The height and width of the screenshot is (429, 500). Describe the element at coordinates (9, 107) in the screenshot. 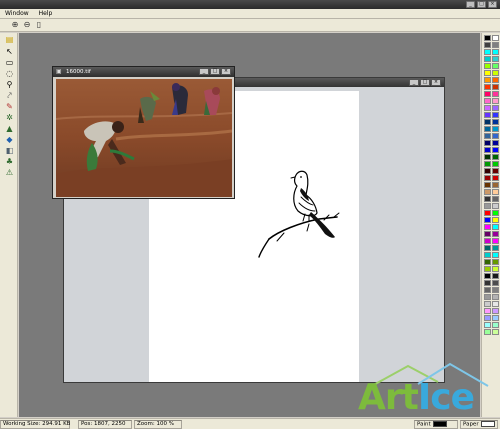

I see `brush-icon: ✎` at that location.